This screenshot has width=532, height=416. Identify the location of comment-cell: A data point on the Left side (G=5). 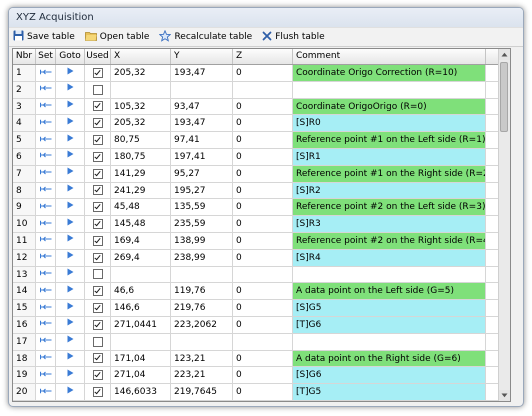
(389, 291).